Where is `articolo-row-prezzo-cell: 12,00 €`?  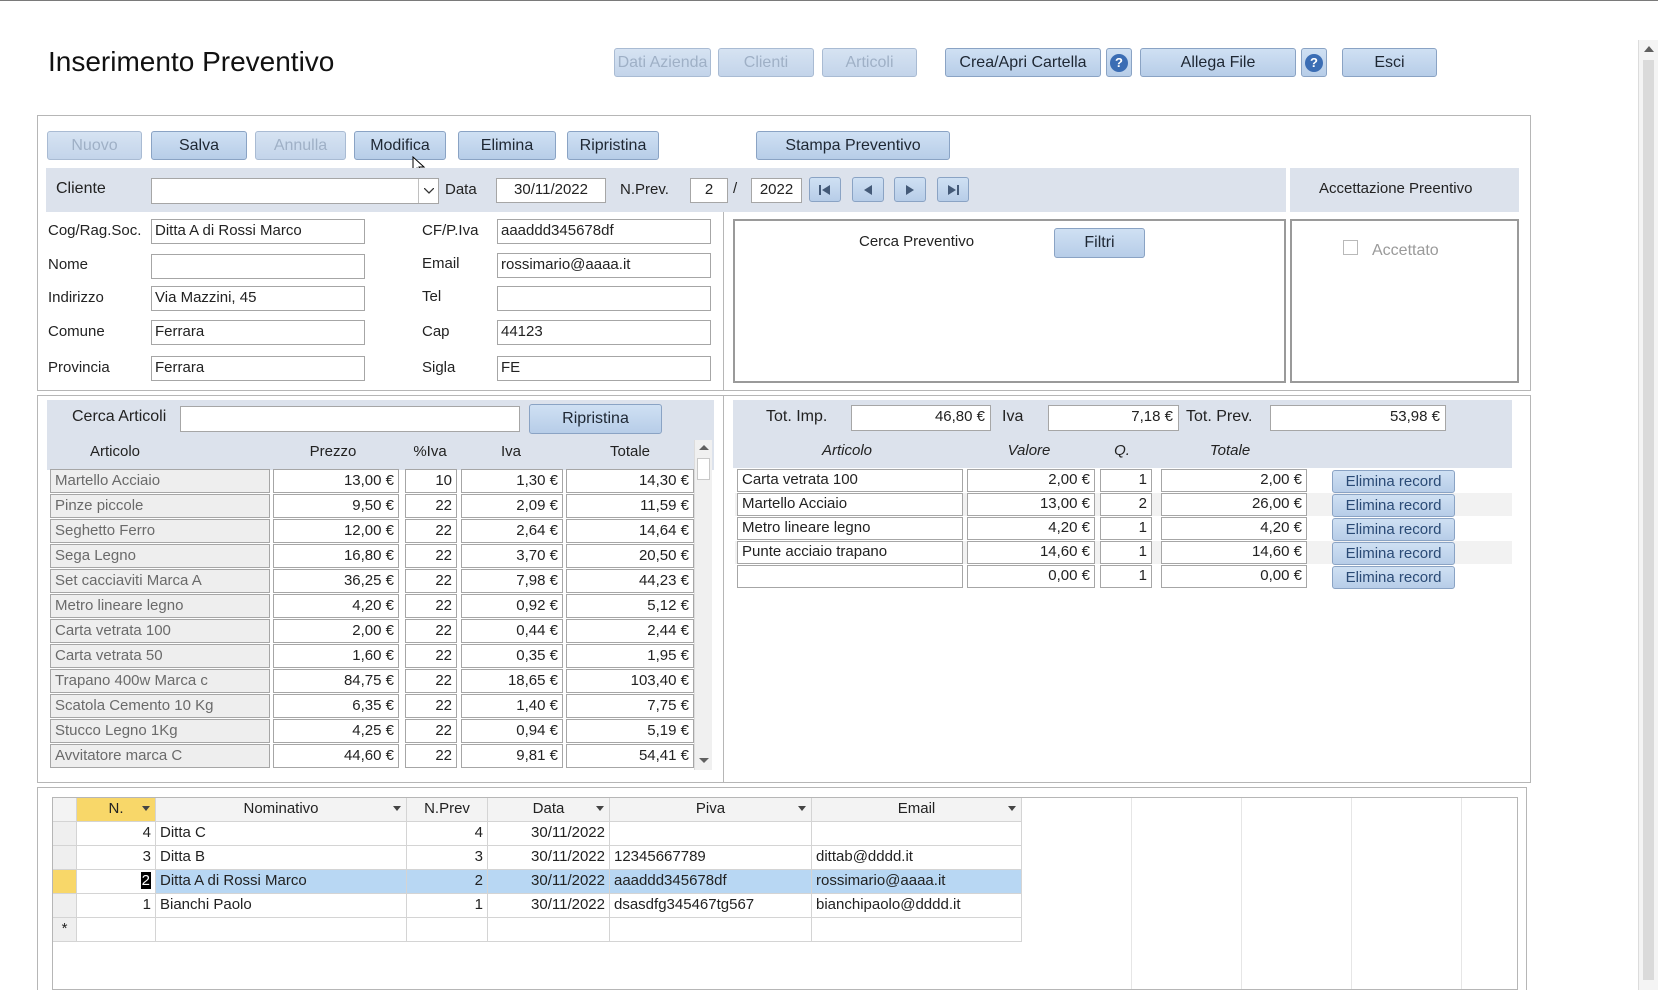
articolo-row-prezzo-cell: 12,00 € is located at coordinates (336, 531).